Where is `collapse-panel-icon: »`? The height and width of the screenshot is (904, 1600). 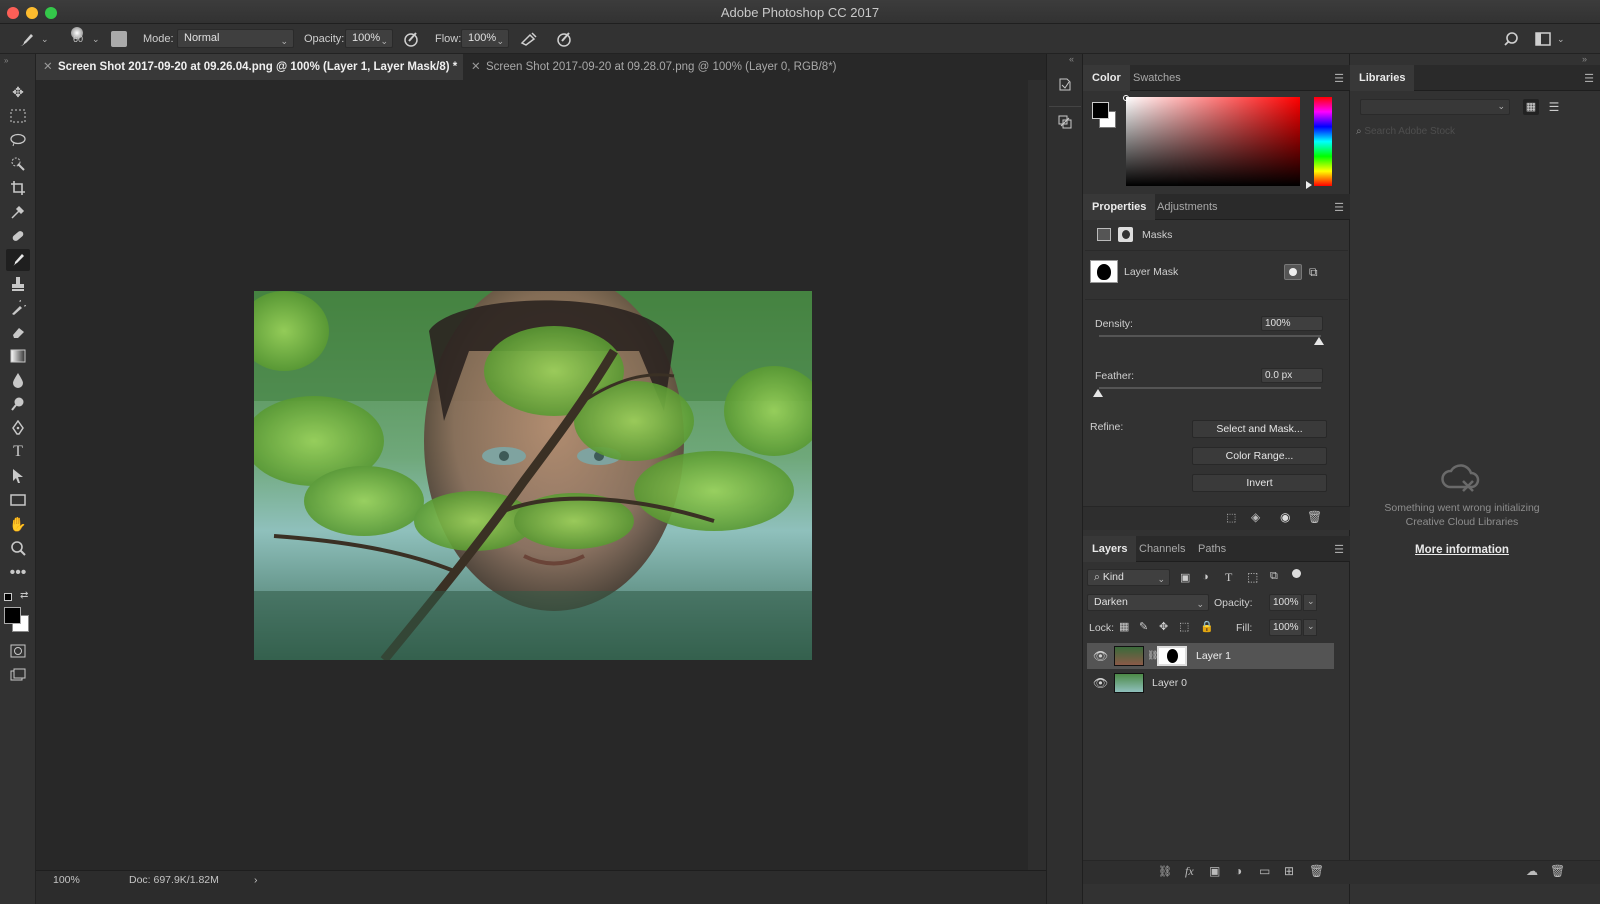 collapse-panel-icon: » is located at coordinates (1584, 59).